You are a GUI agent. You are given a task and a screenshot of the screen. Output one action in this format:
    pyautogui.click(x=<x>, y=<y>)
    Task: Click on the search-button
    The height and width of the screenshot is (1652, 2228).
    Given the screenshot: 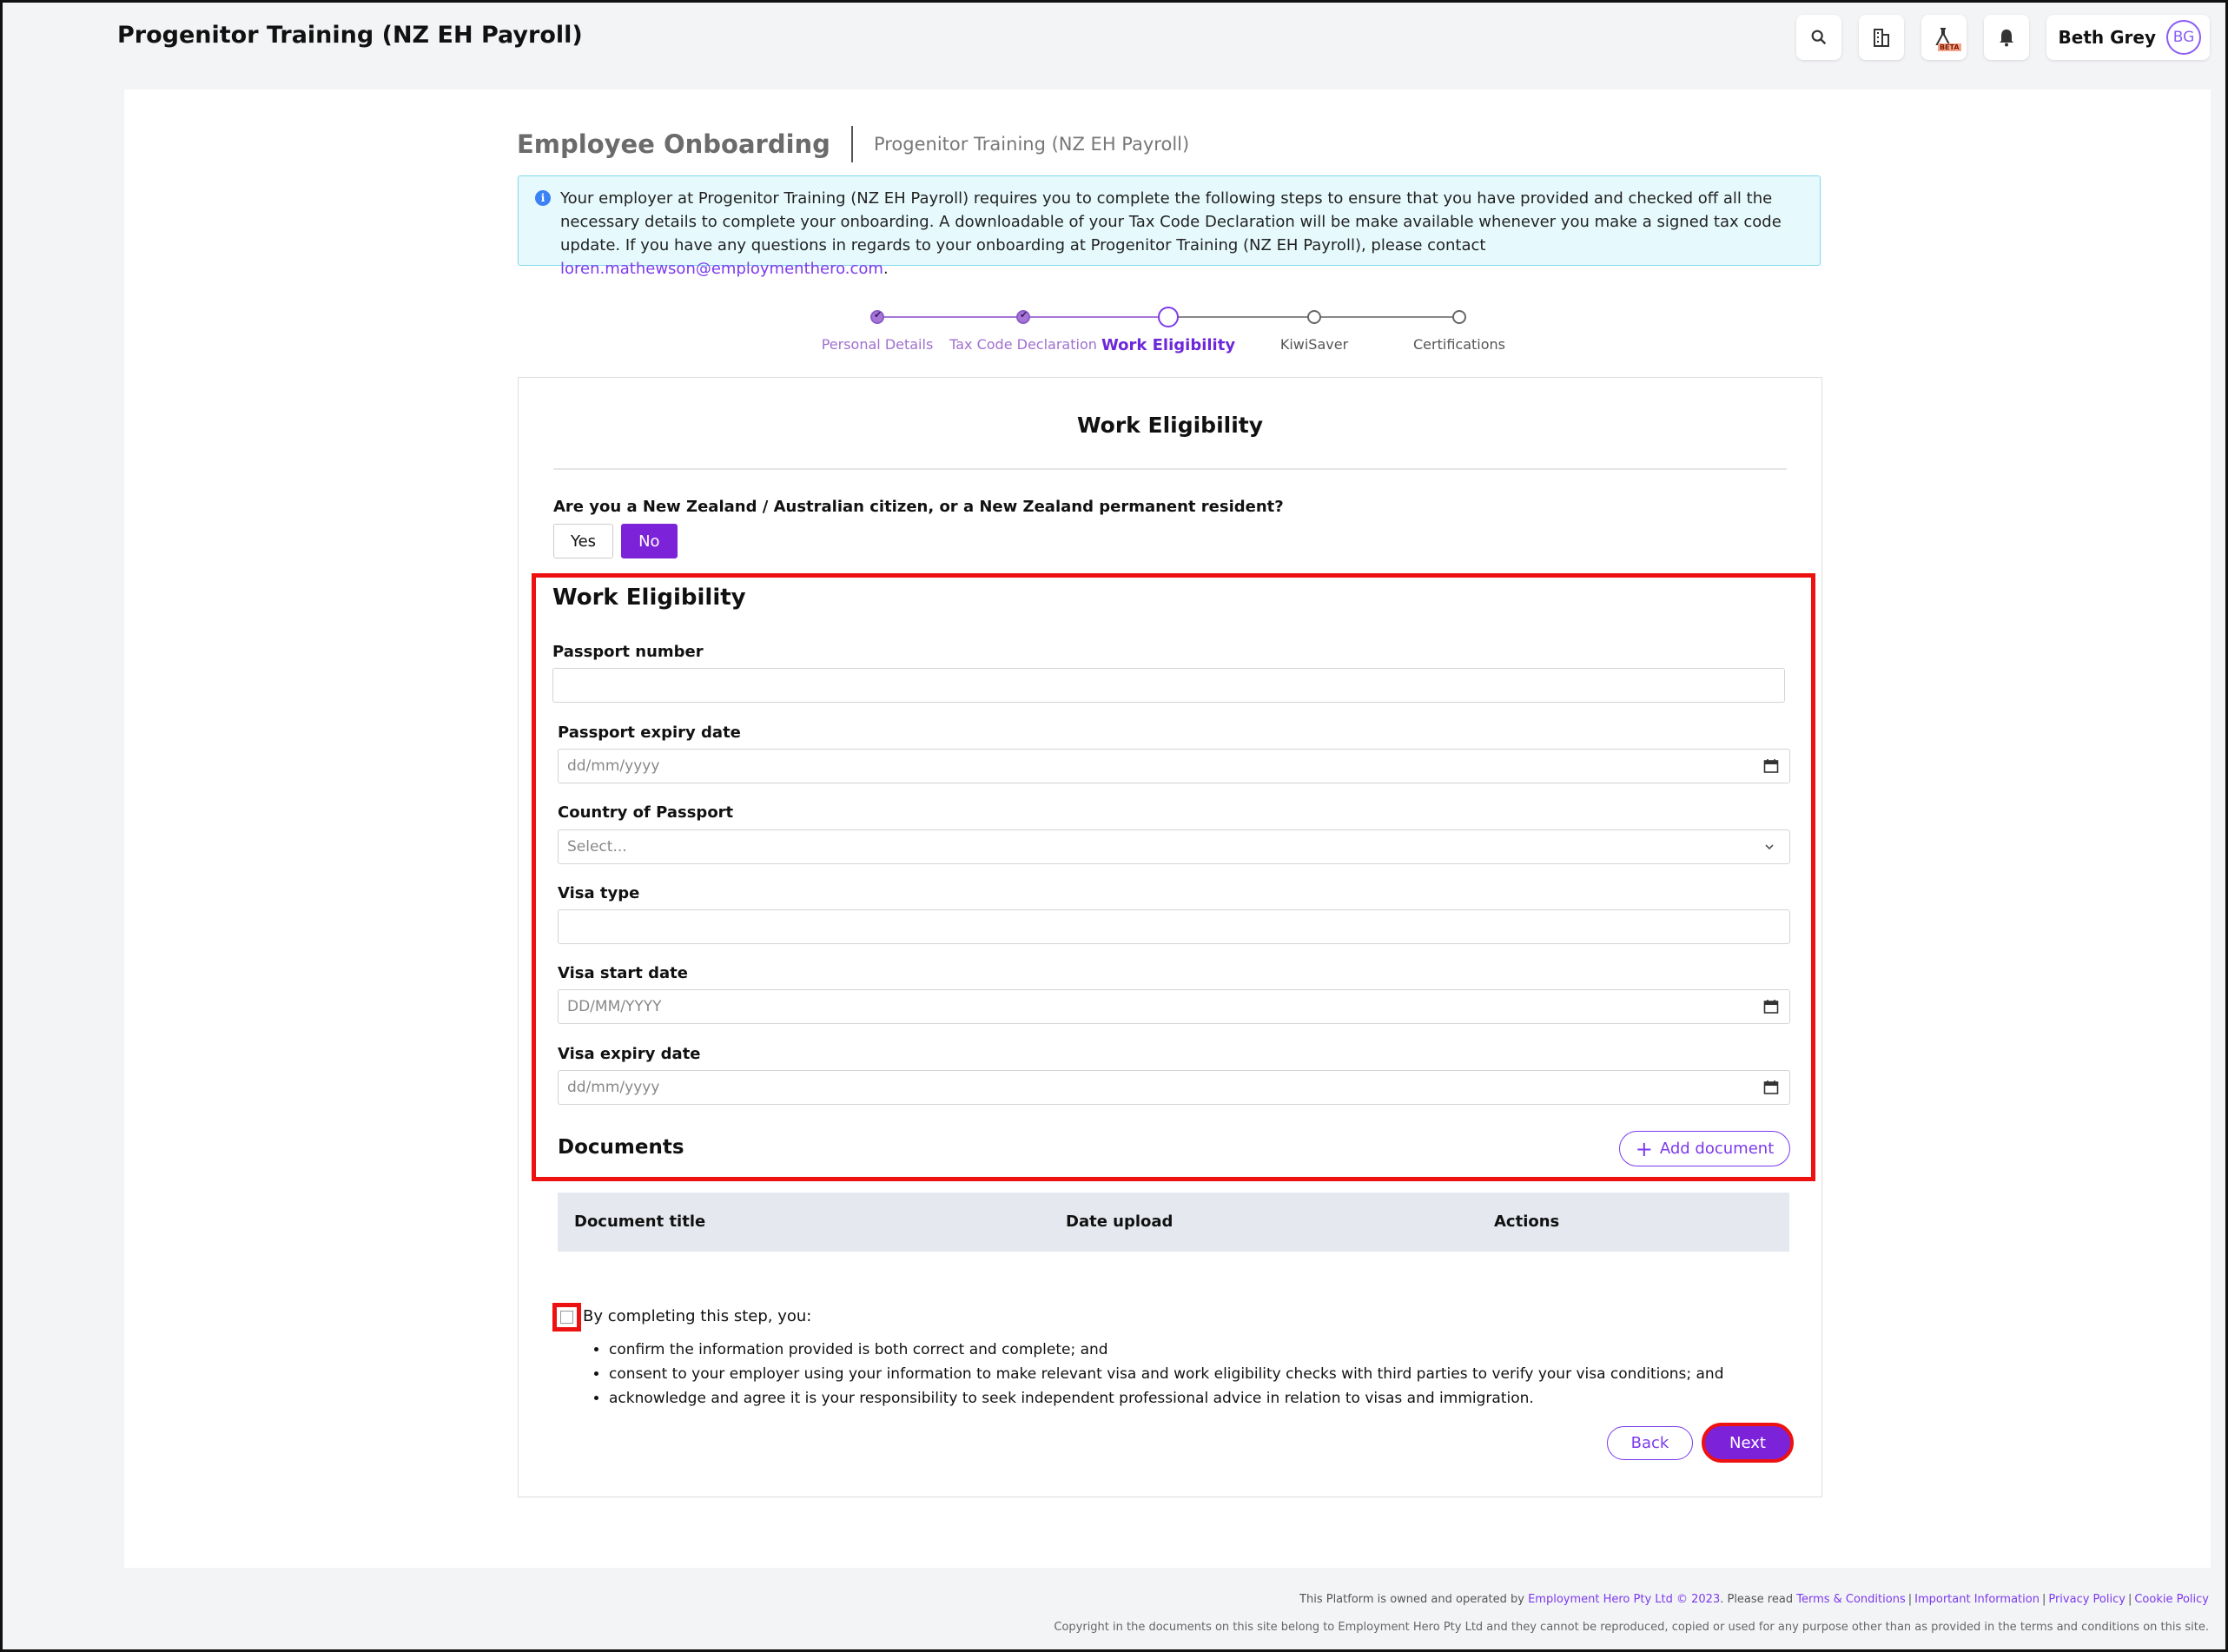 What is the action you would take?
    pyautogui.click(x=1818, y=37)
    